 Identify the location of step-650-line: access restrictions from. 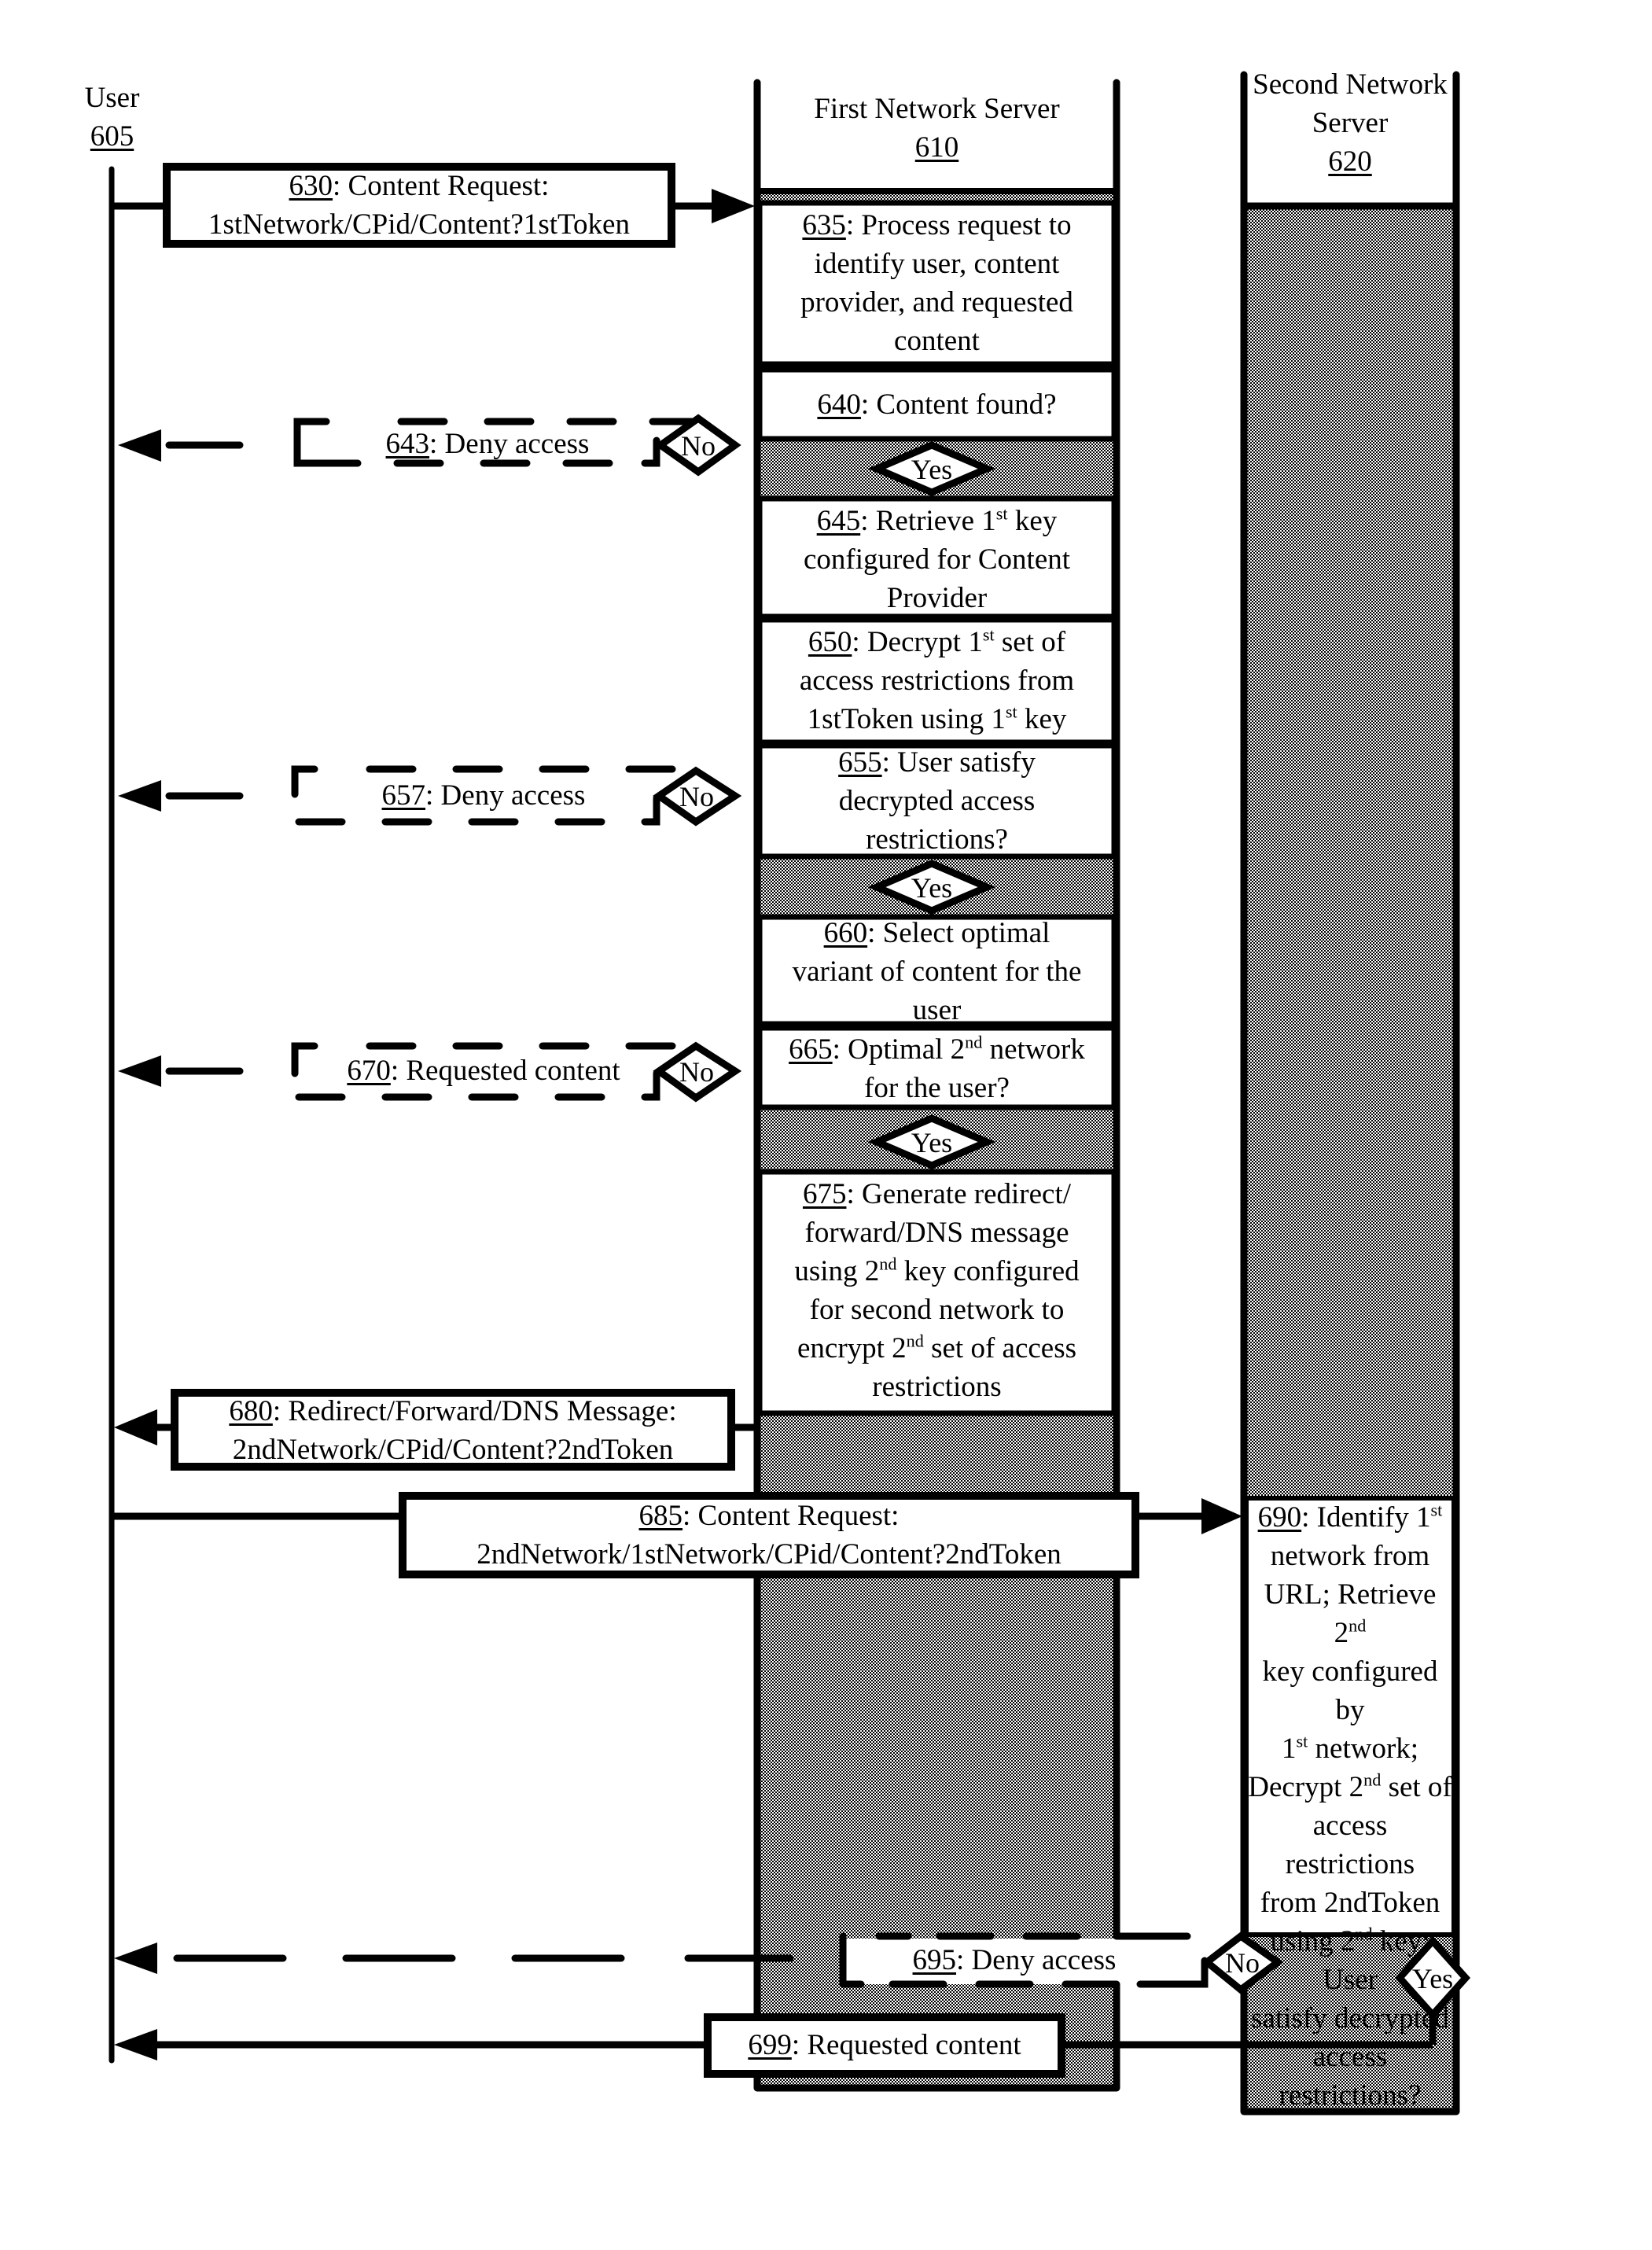
(937, 681).